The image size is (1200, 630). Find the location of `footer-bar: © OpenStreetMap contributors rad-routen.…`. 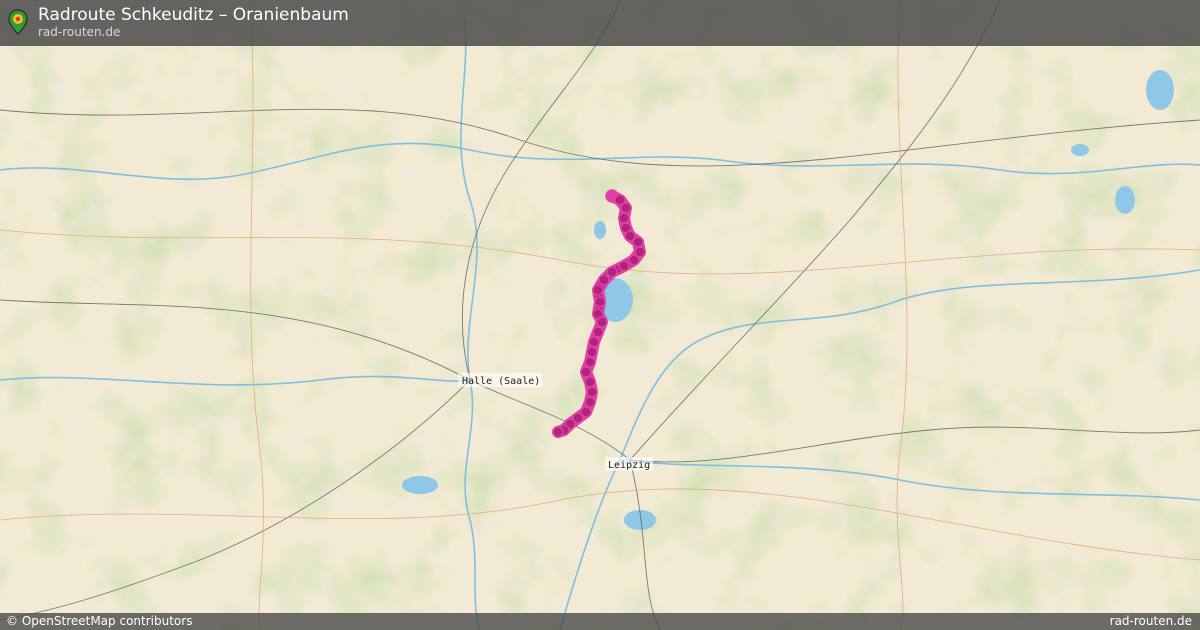

footer-bar: © OpenStreetMap contributors rad-routen.… is located at coordinates (600, 621).